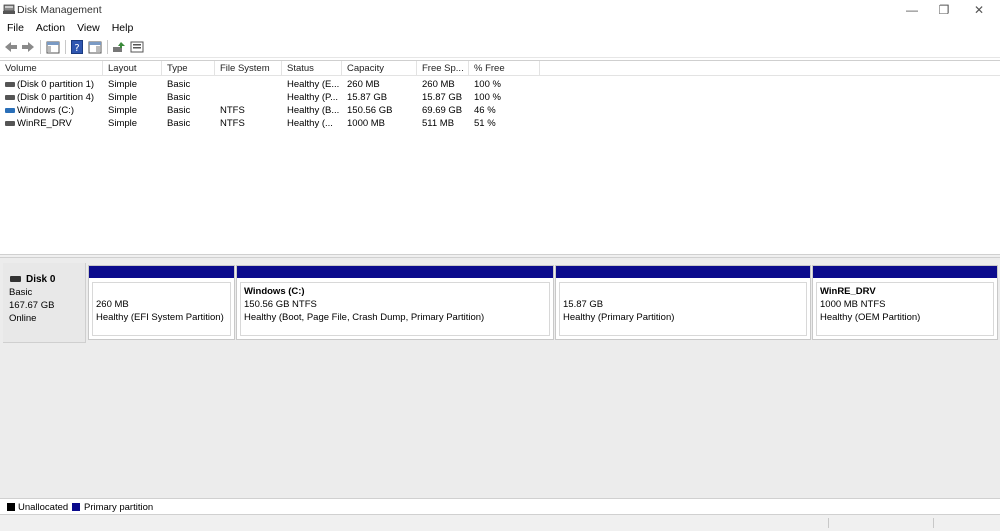  What do you see at coordinates (51, 68) in the screenshot?
I see `column-volume: Volume` at bounding box center [51, 68].